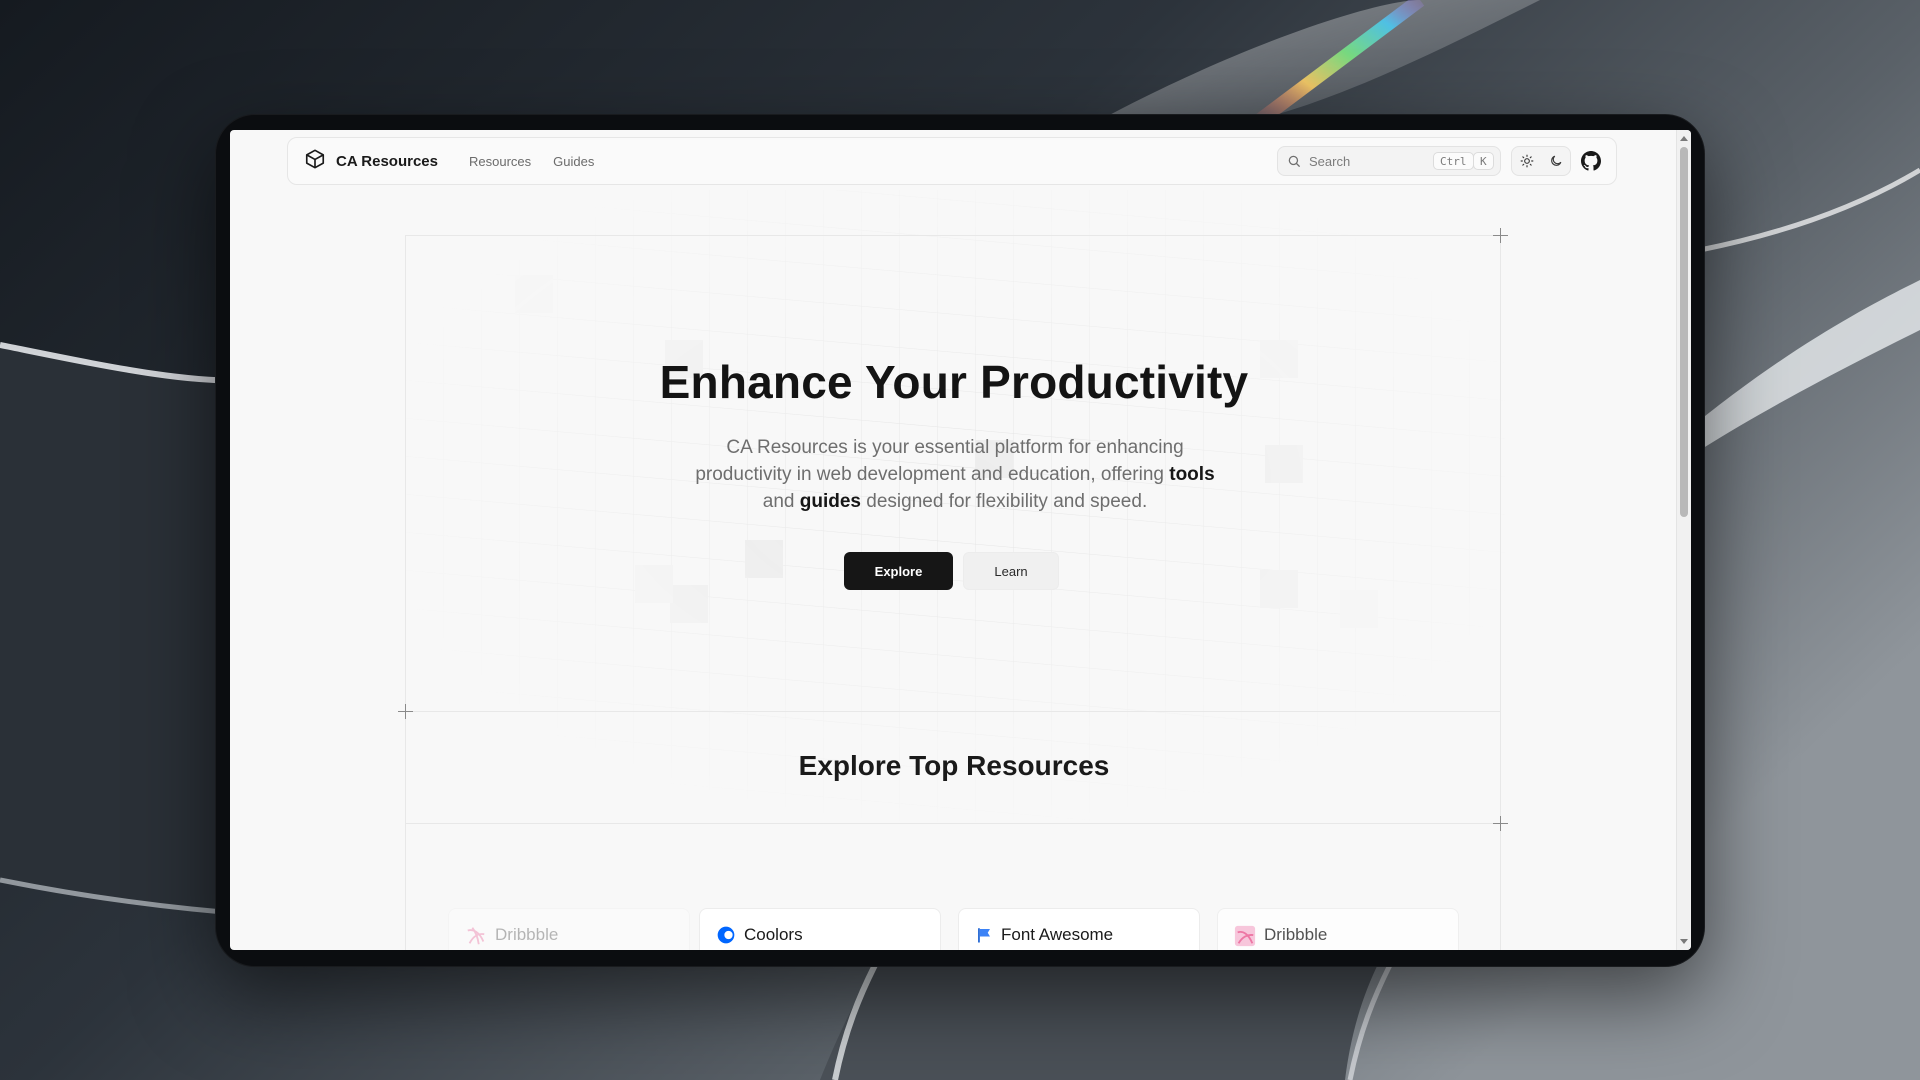 The image size is (1920, 1080). What do you see at coordinates (500, 161) in the screenshot?
I see `nav-link-resources: Resources` at bounding box center [500, 161].